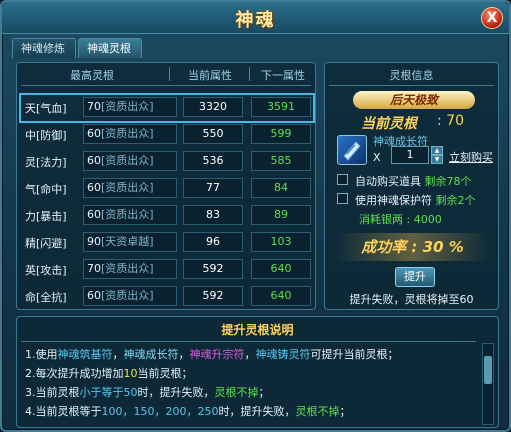  What do you see at coordinates (400, 219) in the screenshot?
I see `silver-cost: 消耗银两 : 4000` at bounding box center [400, 219].